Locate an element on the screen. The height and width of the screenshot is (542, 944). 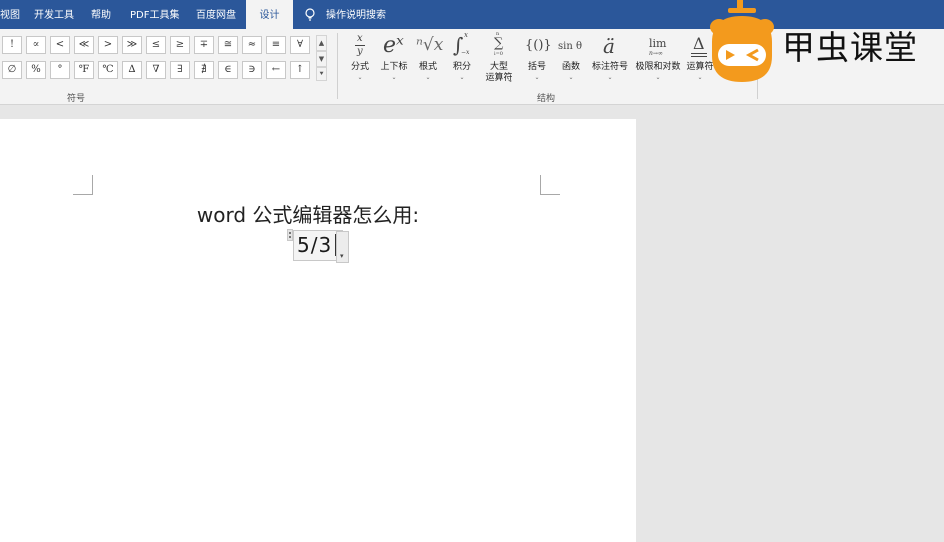
fraction-icon: x y is located at coordinates (360, 46).